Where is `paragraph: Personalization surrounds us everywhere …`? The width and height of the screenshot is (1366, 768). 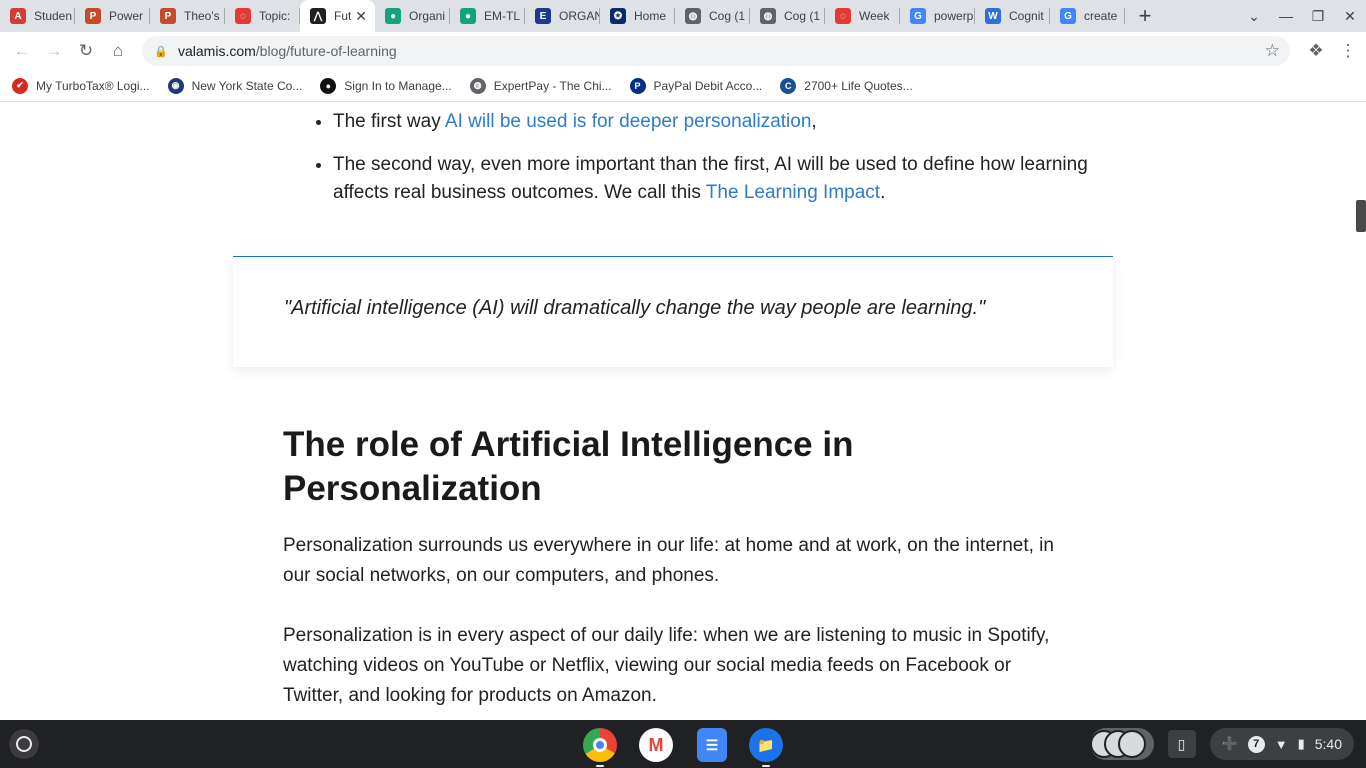
paragraph: Personalization surrounds us everywhere … is located at coordinates (668, 560).